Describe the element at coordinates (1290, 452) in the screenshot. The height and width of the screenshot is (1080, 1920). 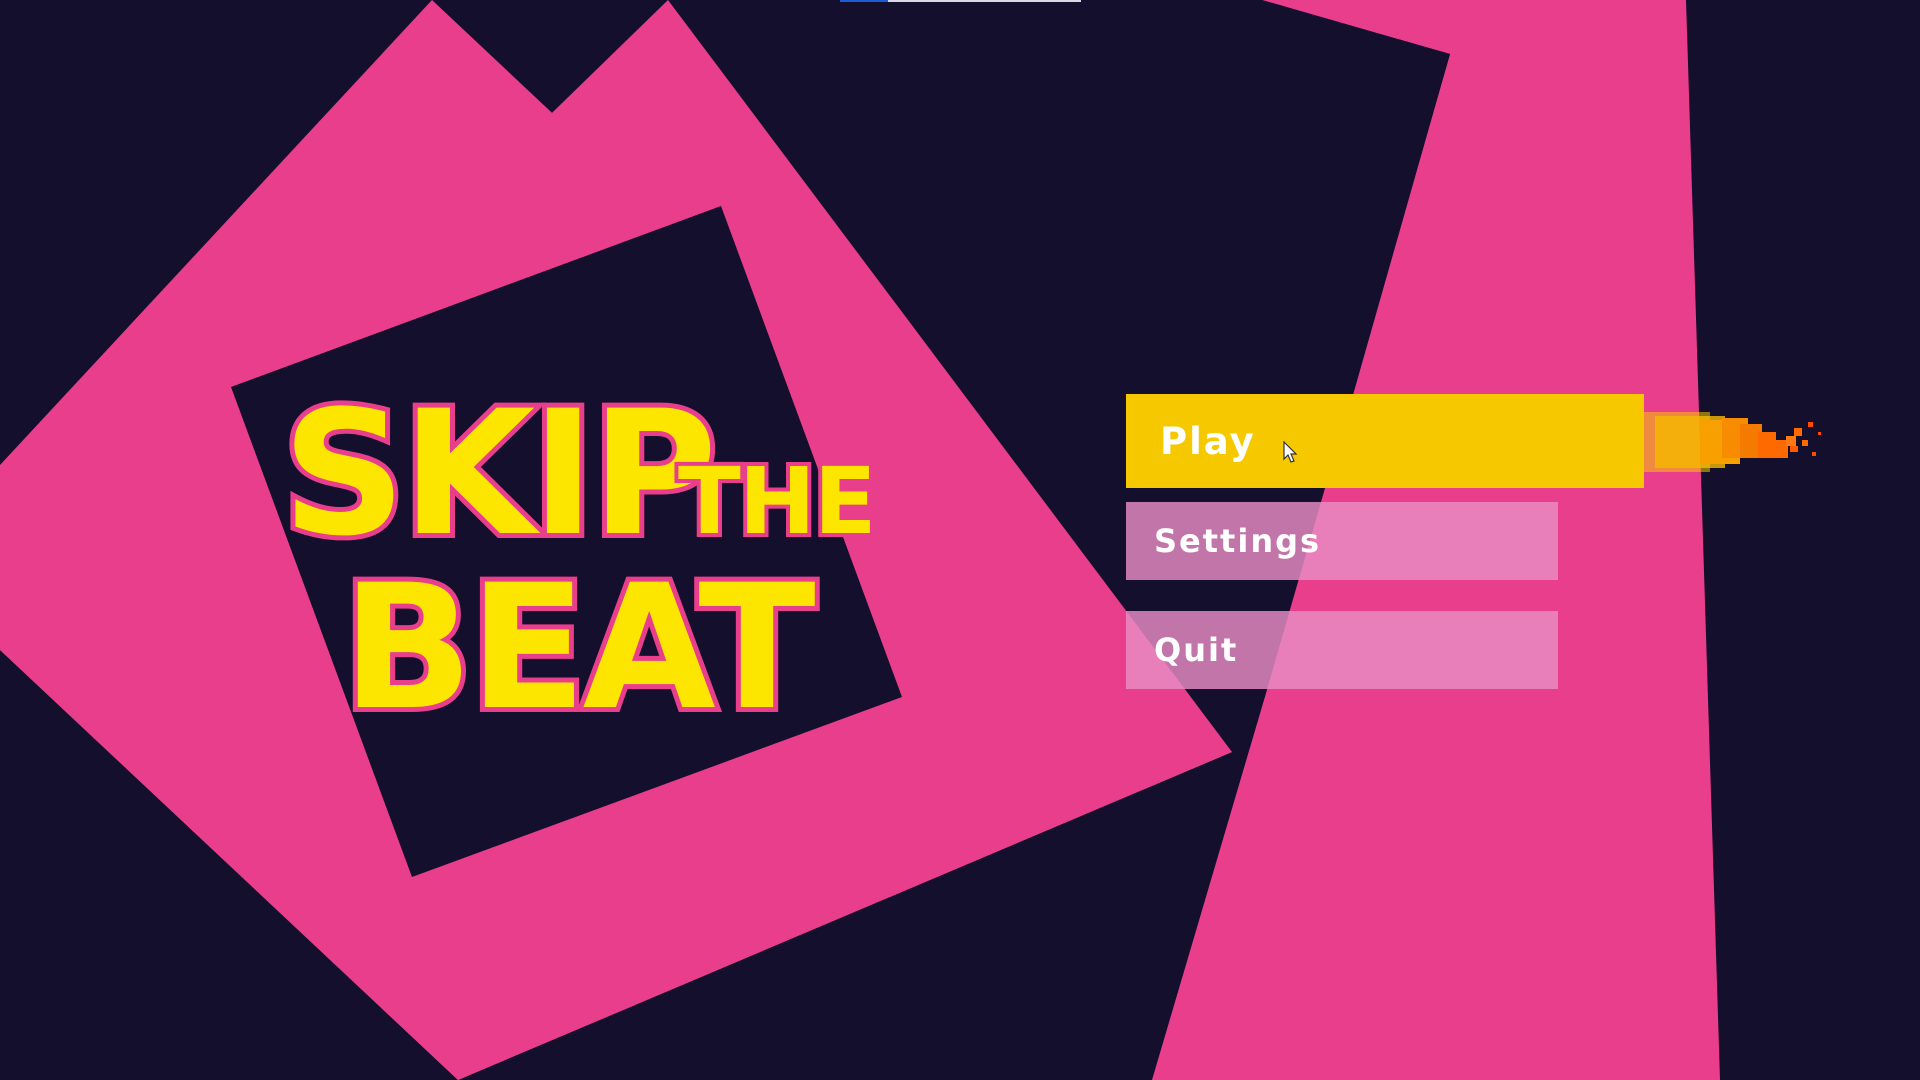
I see `arrow-cursor-icon` at that location.